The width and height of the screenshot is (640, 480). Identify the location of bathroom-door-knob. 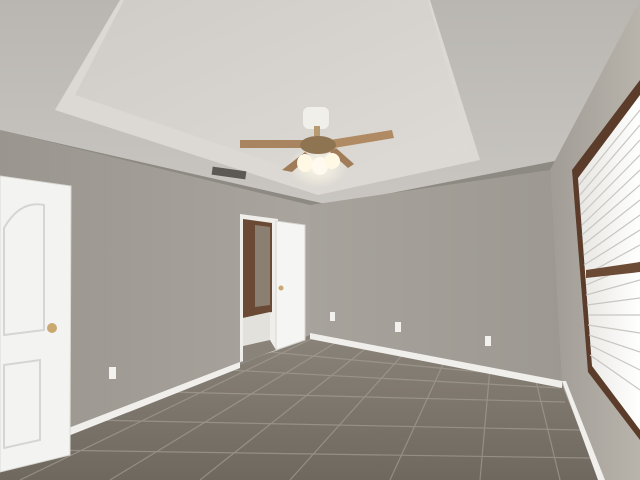
(281, 288).